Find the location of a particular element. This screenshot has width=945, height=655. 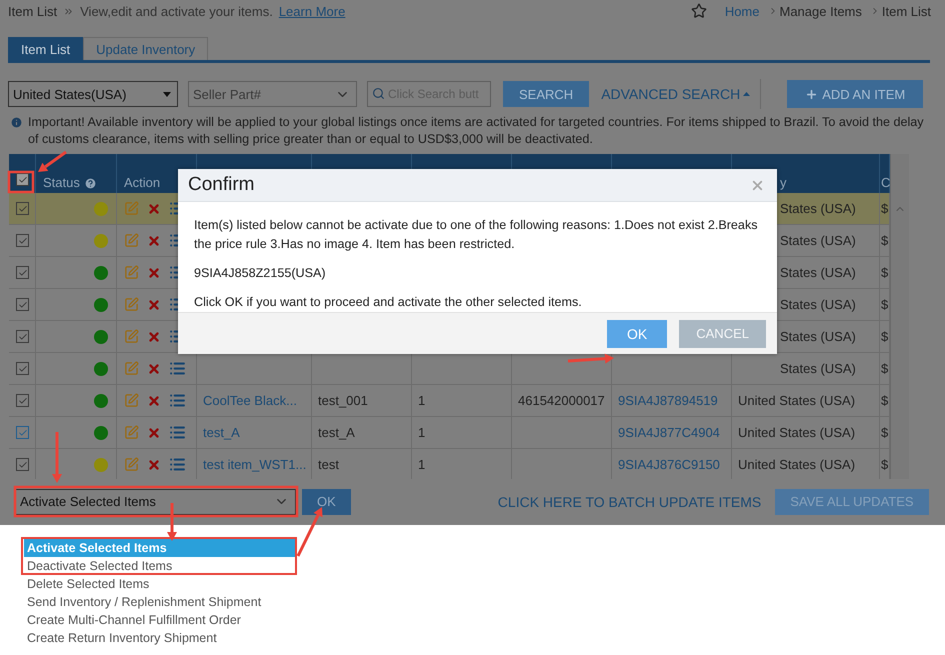

batch-update-link: CLICK HERE TO BATCH UPDATE ITEMS is located at coordinates (630, 502).